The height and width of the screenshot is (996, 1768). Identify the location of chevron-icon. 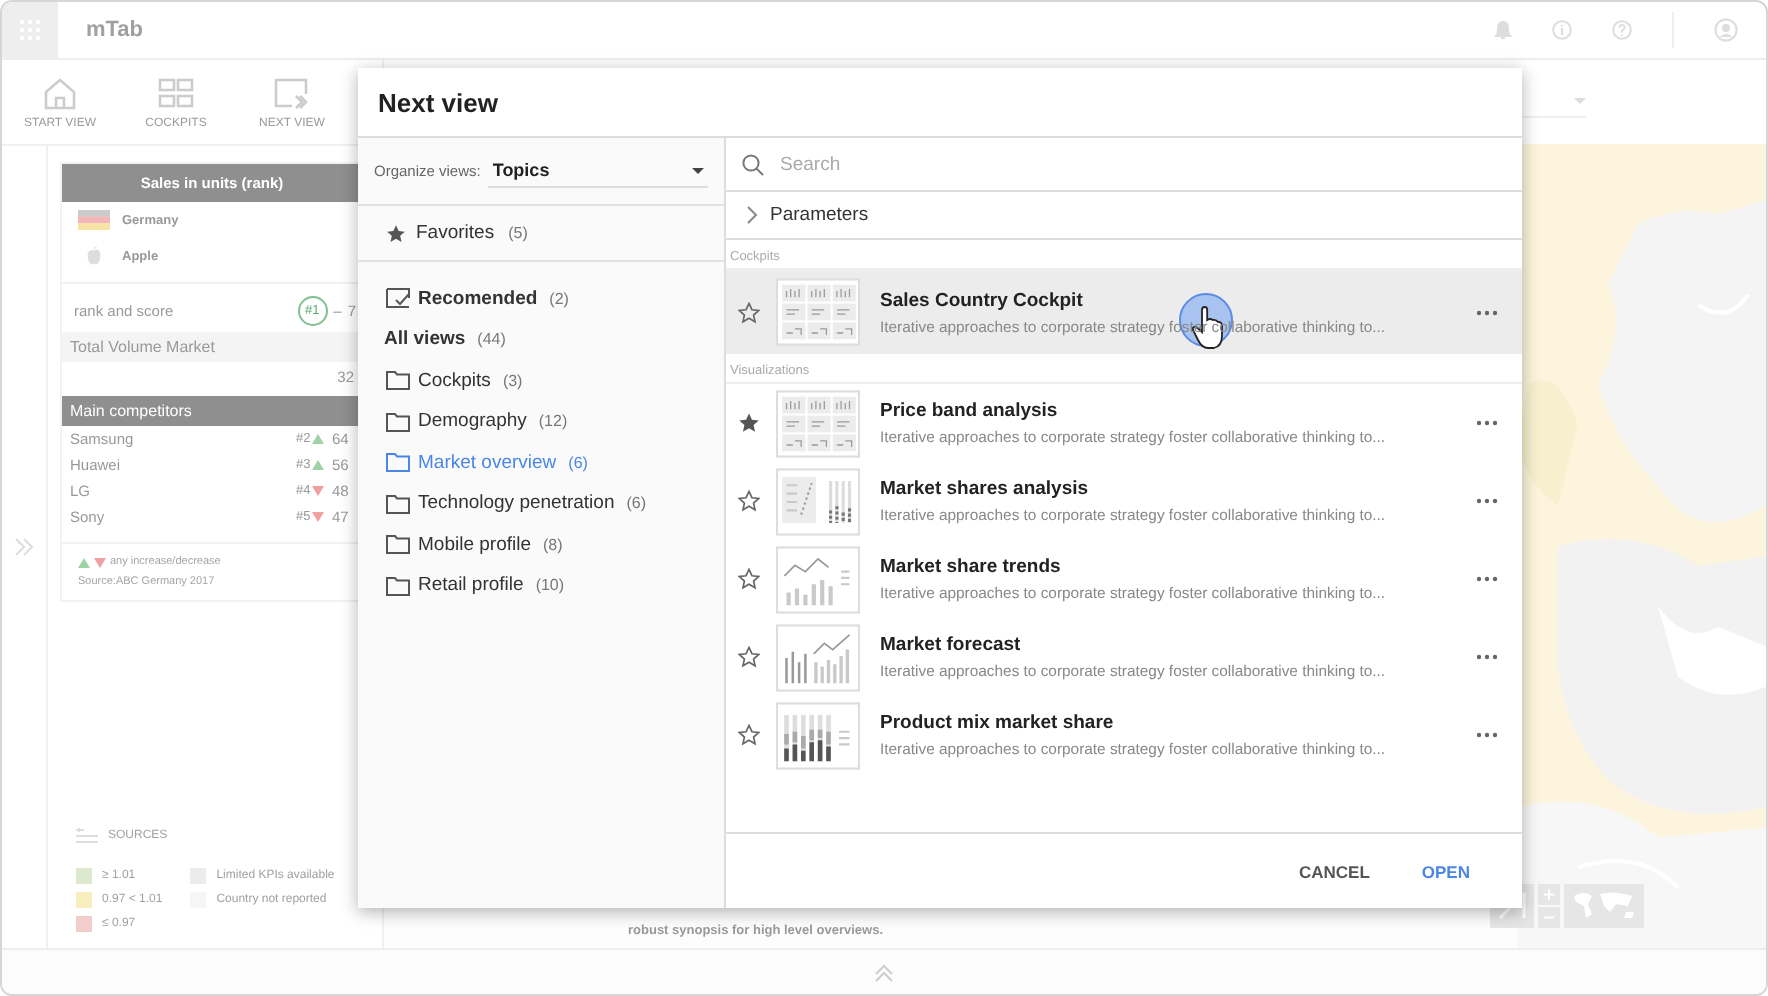
(752, 215).